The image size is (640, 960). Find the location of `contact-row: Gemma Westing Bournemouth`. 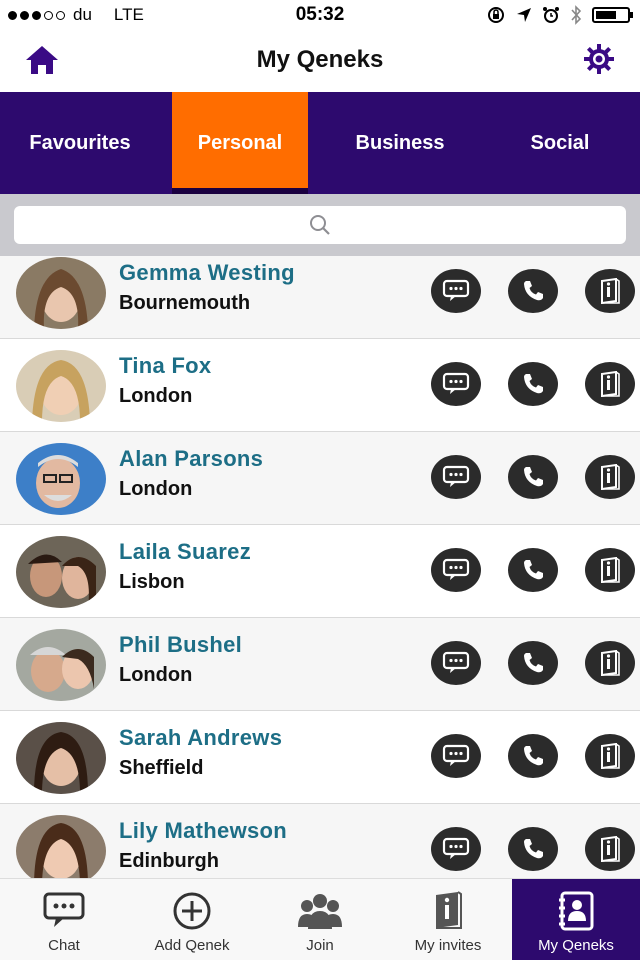

contact-row: Gemma Westing Bournemouth is located at coordinates (320, 297).